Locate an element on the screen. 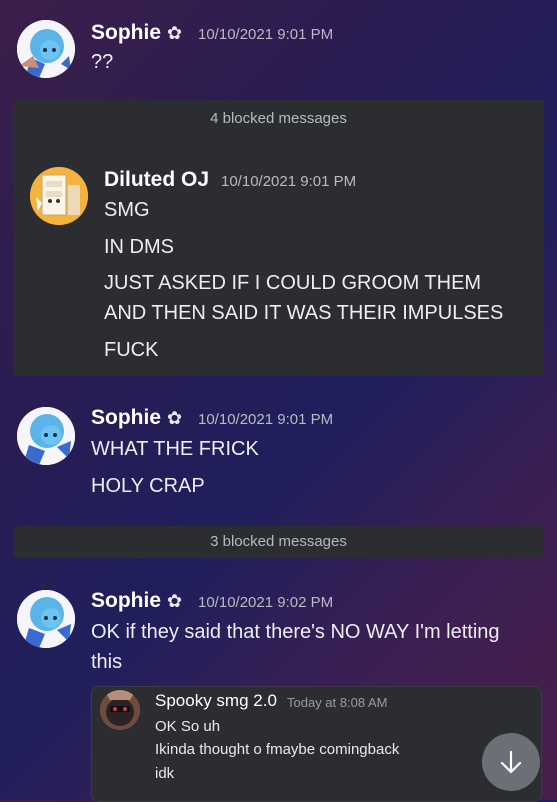 This screenshot has width=557, height=802. blocked-messages-label: 3 blocked messages is located at coordinates (278, 541).